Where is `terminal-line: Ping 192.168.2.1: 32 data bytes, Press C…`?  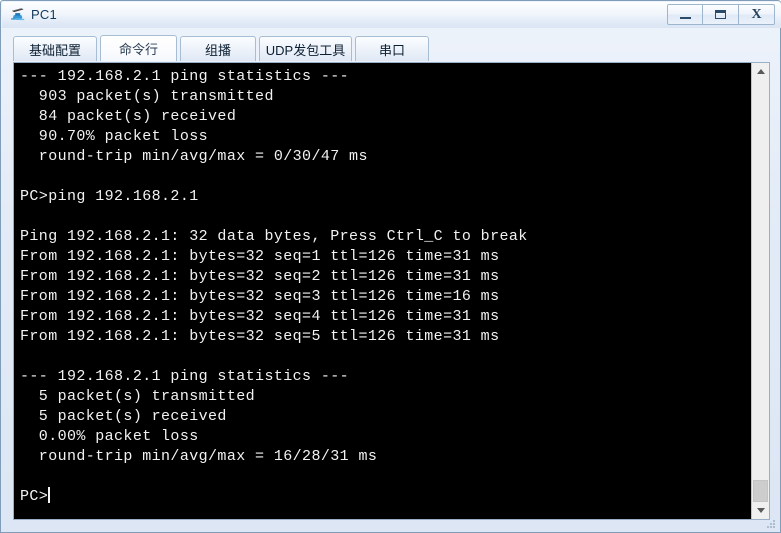 terminal-line: Ping 192.168.2.1: 32 data bytes, Press C… is located at coordinates (274, 236).